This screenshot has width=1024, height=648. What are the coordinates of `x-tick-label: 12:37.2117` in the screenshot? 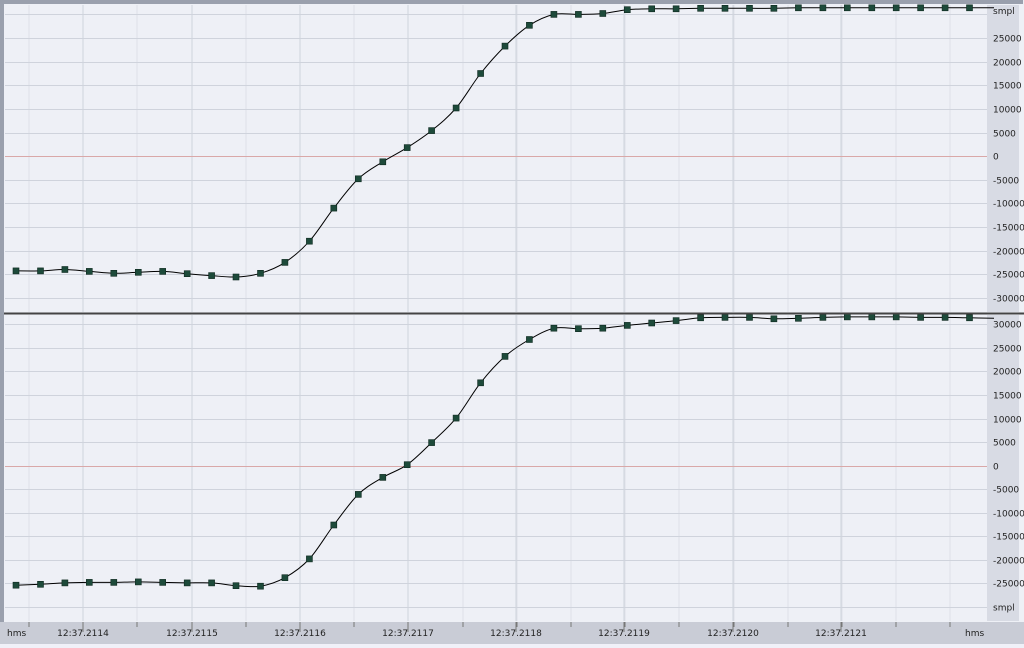 It's located at (408, 634).